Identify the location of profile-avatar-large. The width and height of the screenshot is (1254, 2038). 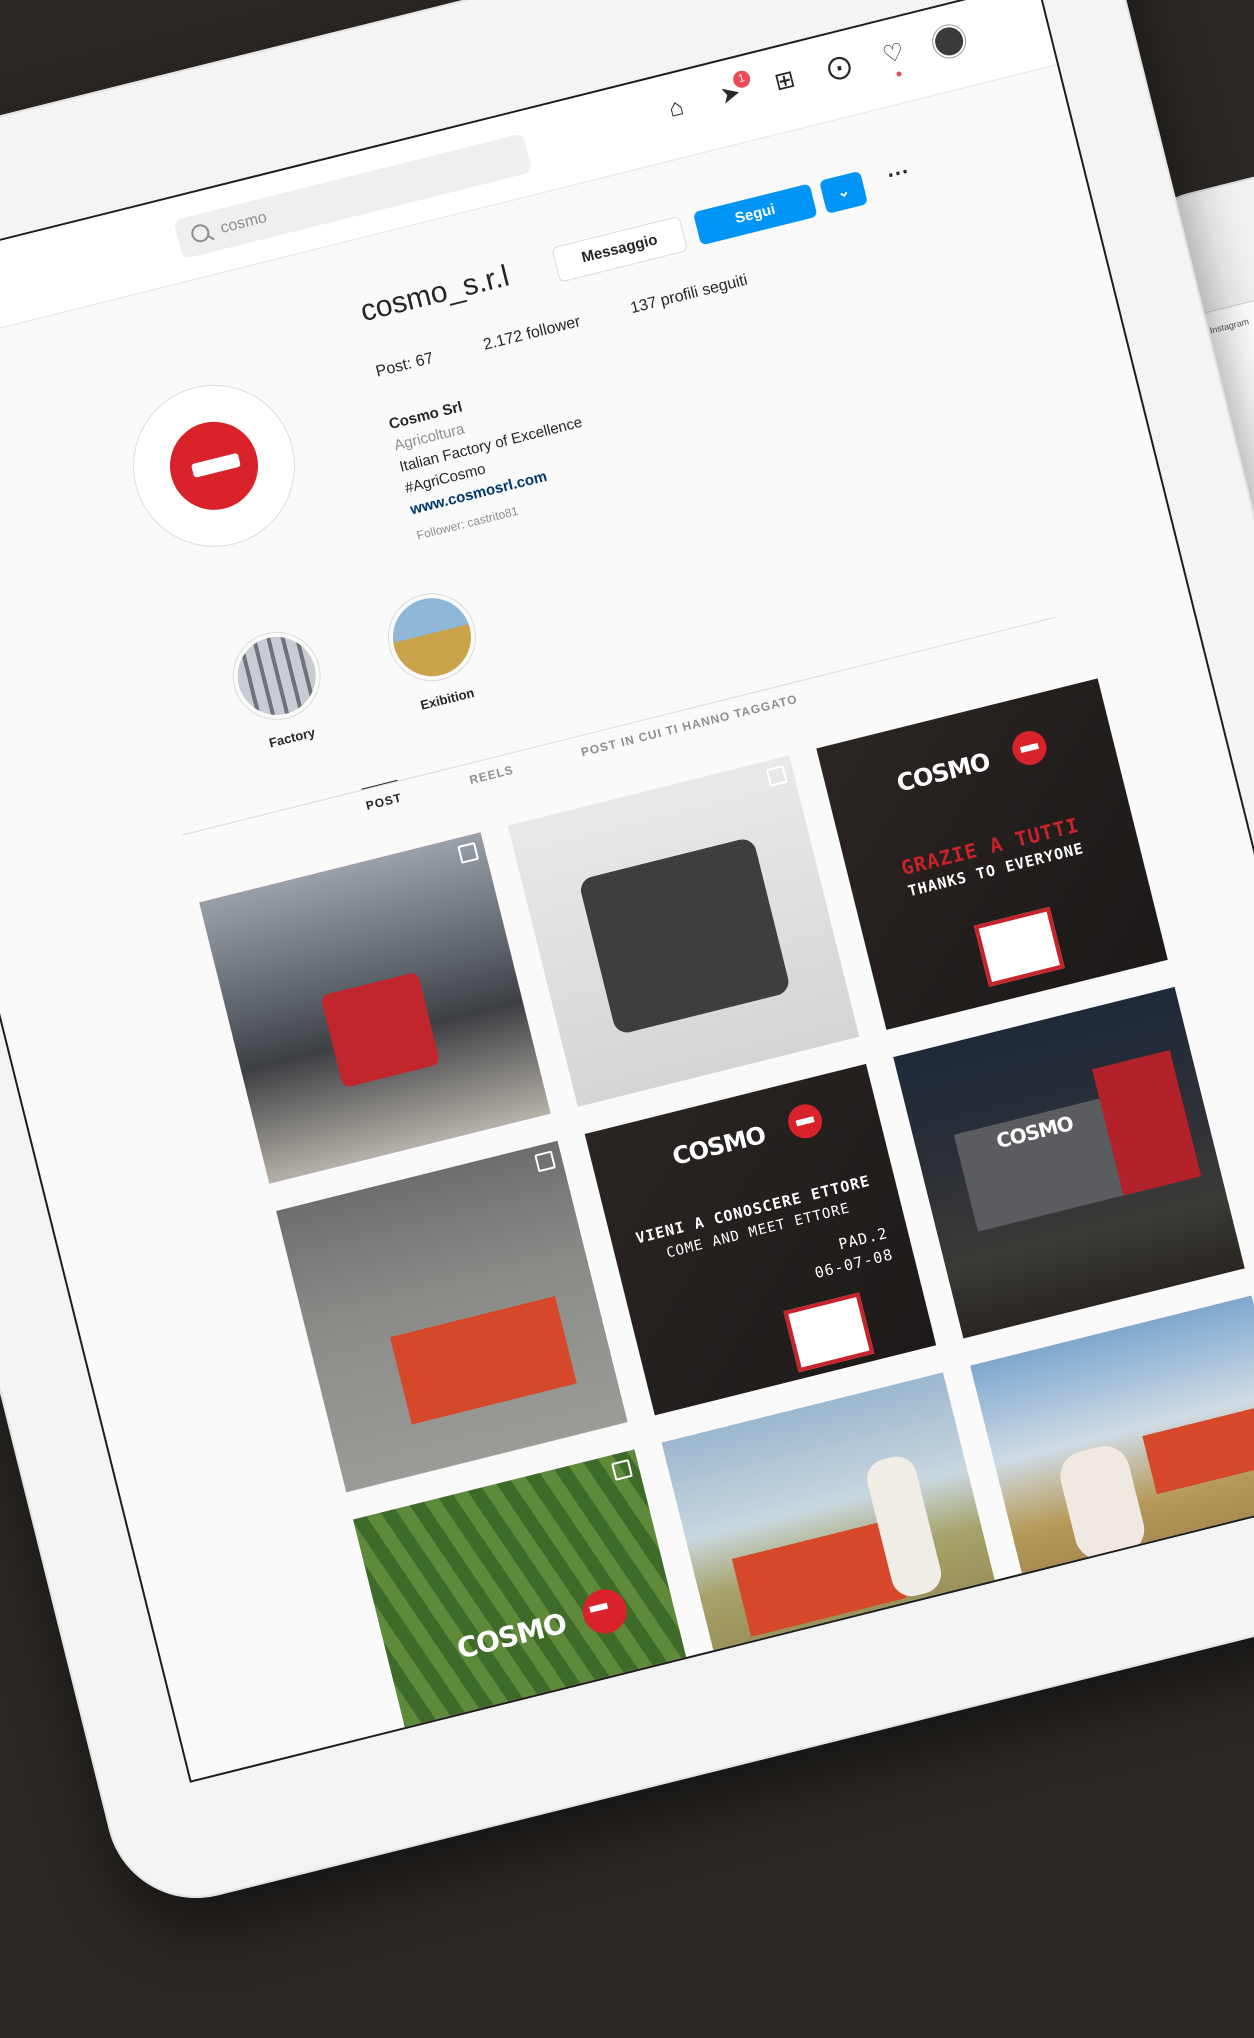
(214, 465).